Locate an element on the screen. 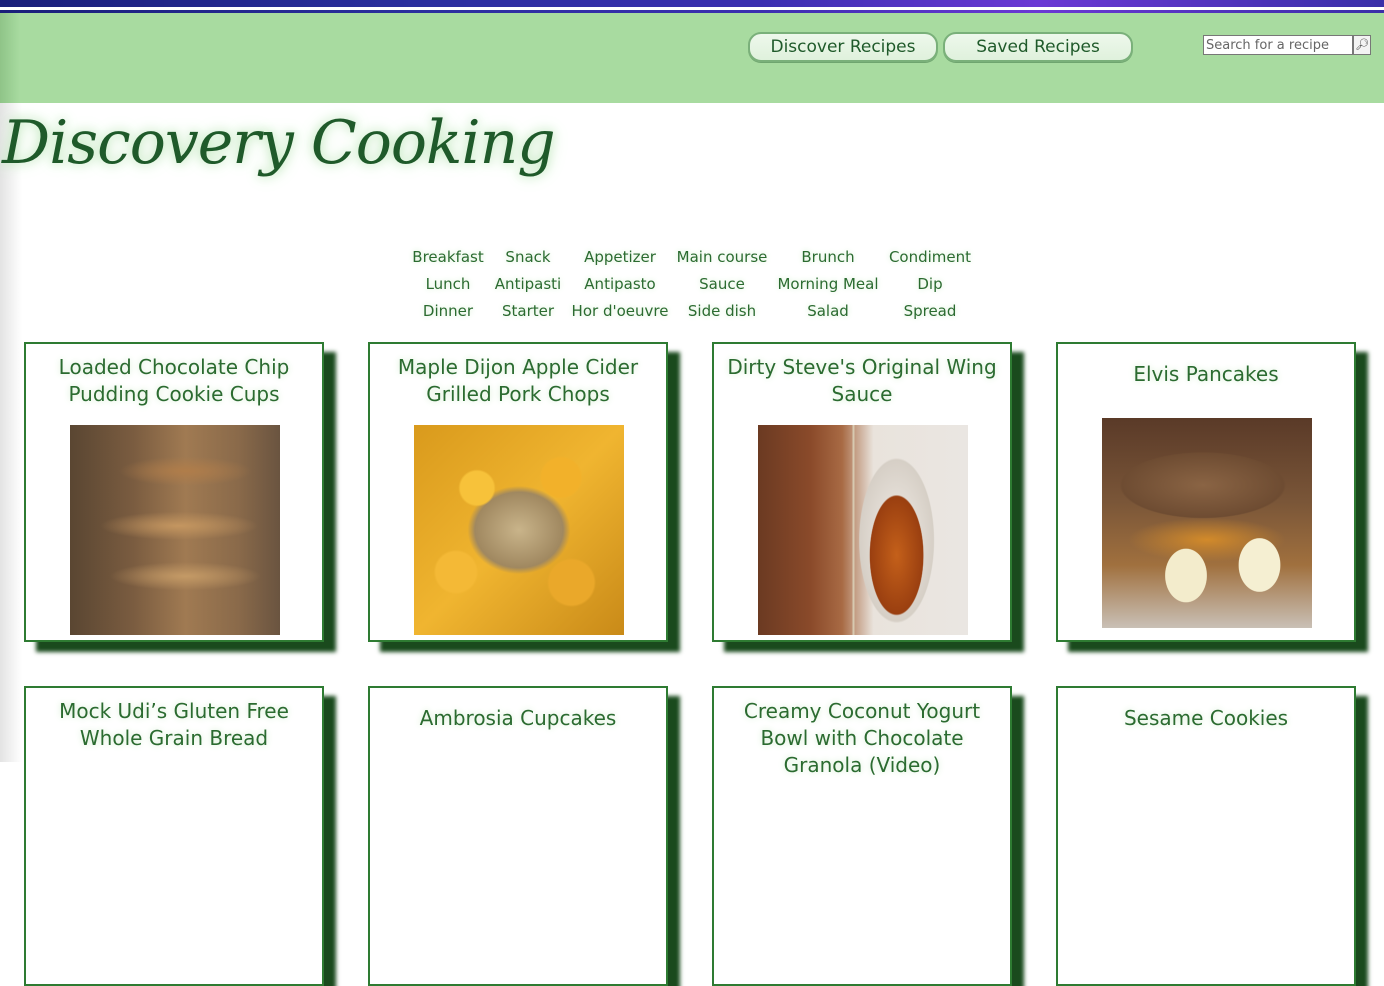 This screenshot has width=1384, height=986. recipe-title: Dirty Steve's Original Wing Sauce is located at coordinates (862, 381).